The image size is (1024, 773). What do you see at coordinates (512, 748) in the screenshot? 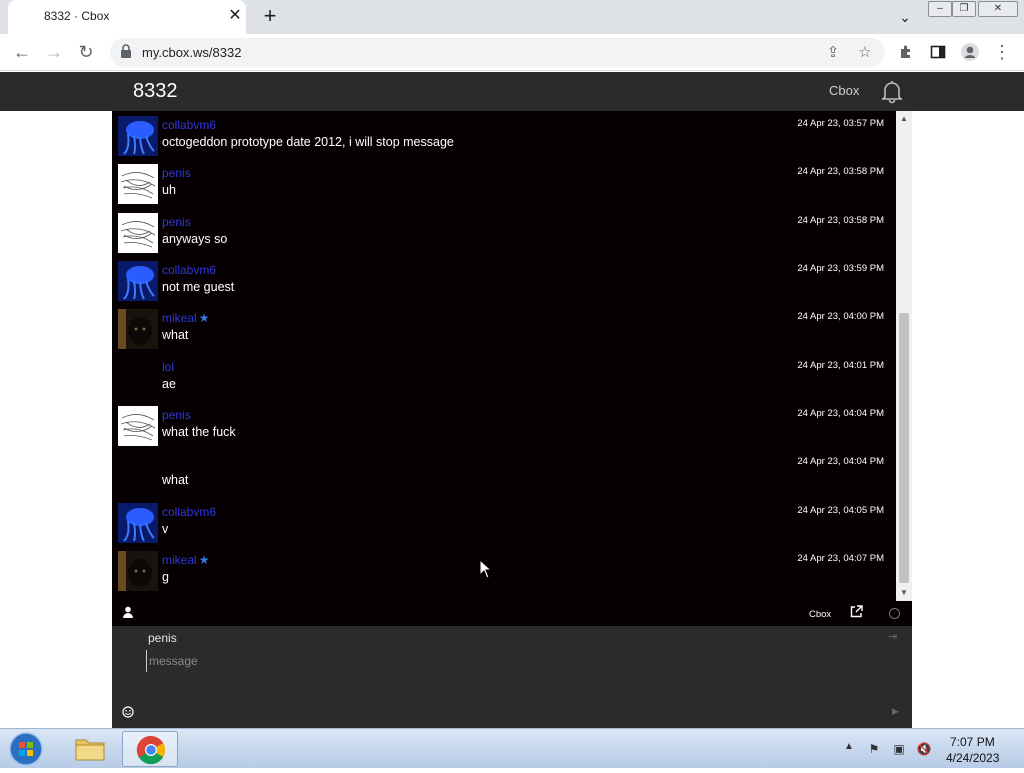
I see `windows-taskbar: ▲ ⚑ ▣ 🔇 7:07 PM 4/24/2023` at bounding box center [512, 748].